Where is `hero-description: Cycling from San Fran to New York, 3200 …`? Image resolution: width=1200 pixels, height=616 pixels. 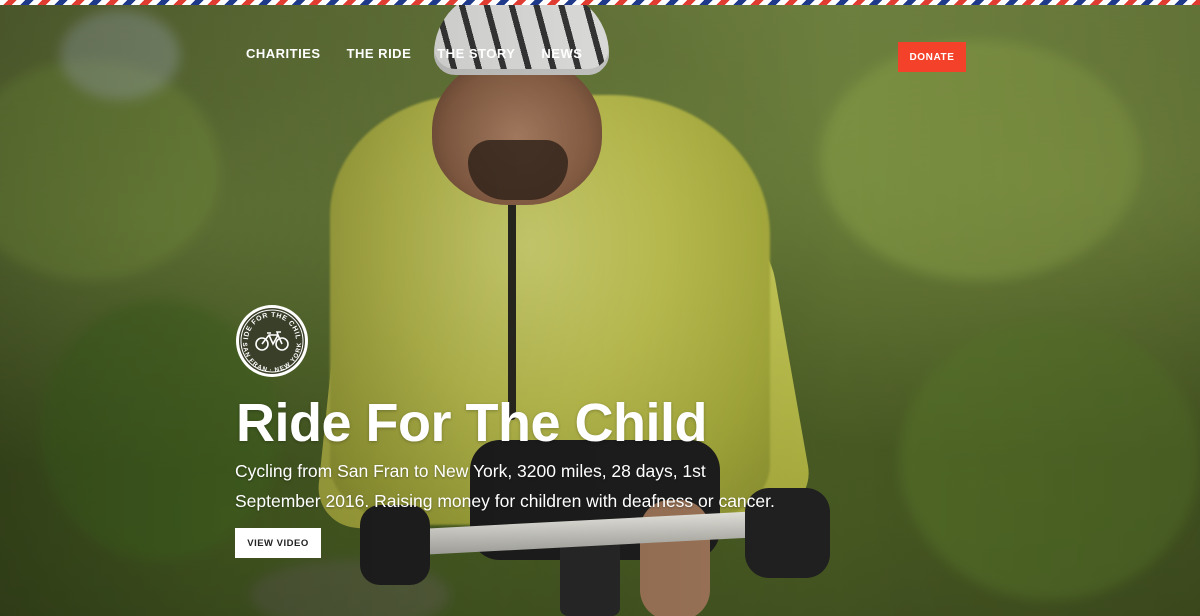 hero-description: Cycling from San Fran to New York, 3200 … is located at coordinates (505, 486).